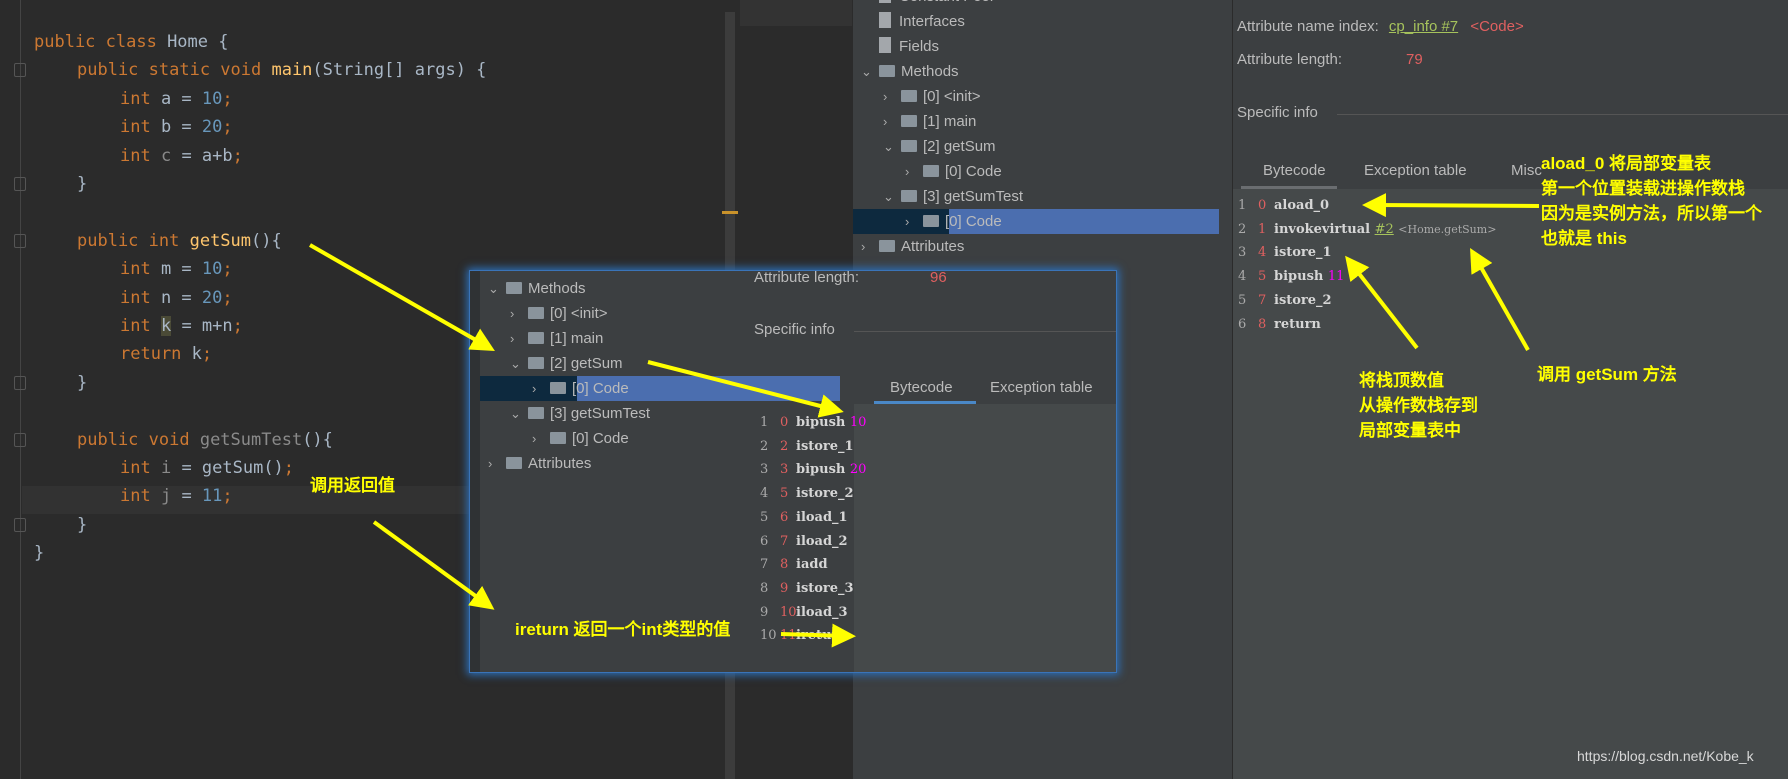  I want to click on annotation-line: 第一个位置装载进操作数栈, so click(1643, 188).